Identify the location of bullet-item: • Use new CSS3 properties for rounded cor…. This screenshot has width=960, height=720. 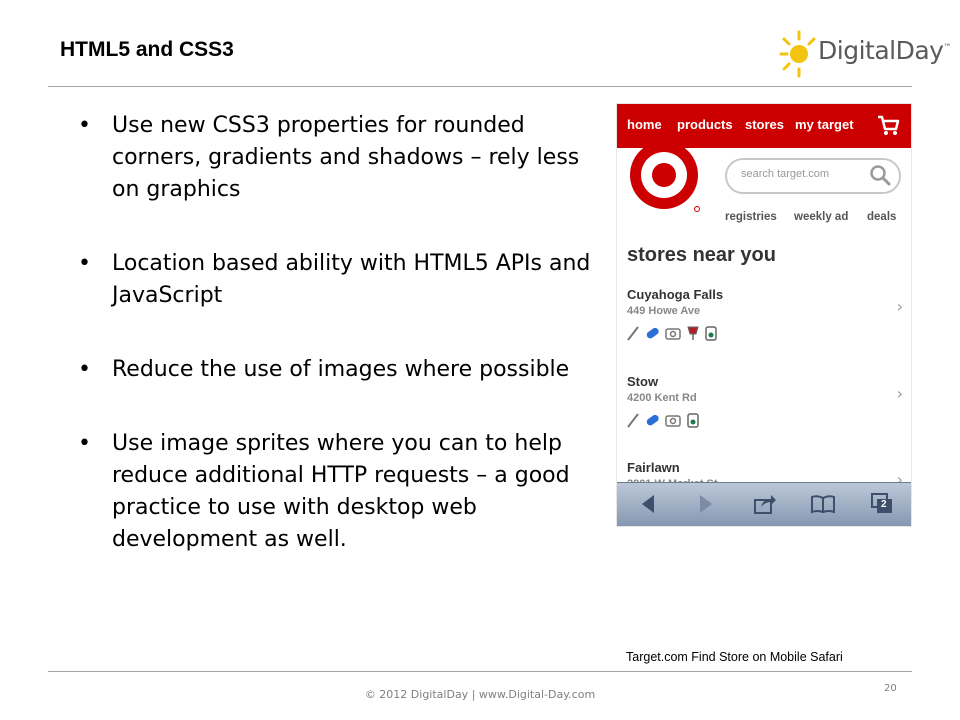
(338, 158).